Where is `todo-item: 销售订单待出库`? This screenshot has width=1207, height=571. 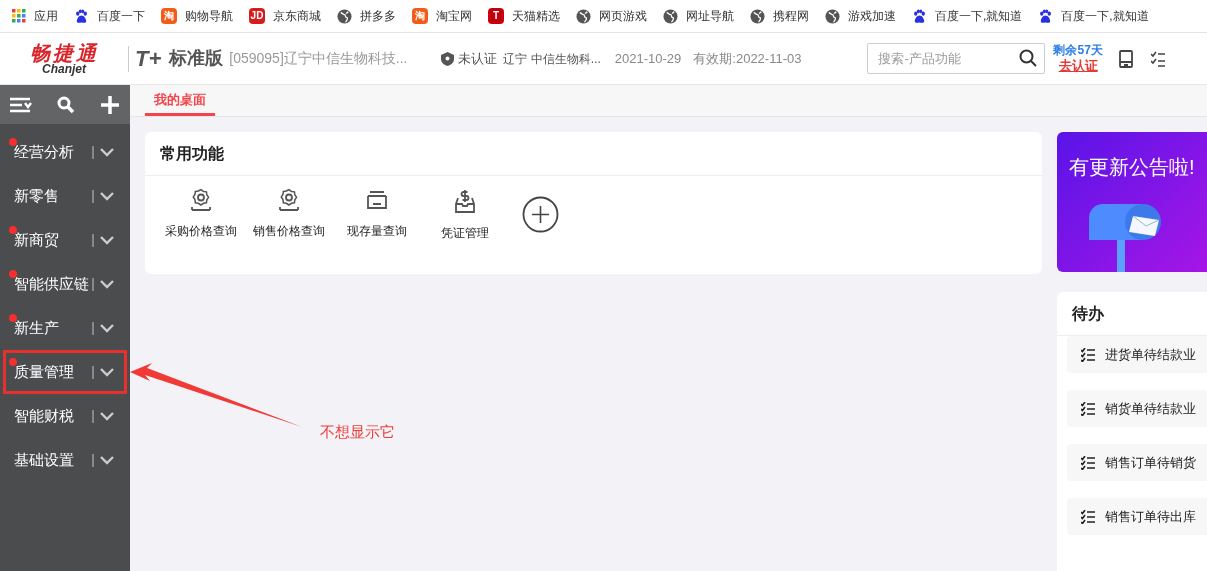 todo-item: 销售订单待出库 is located at coordinates (1137, 516).